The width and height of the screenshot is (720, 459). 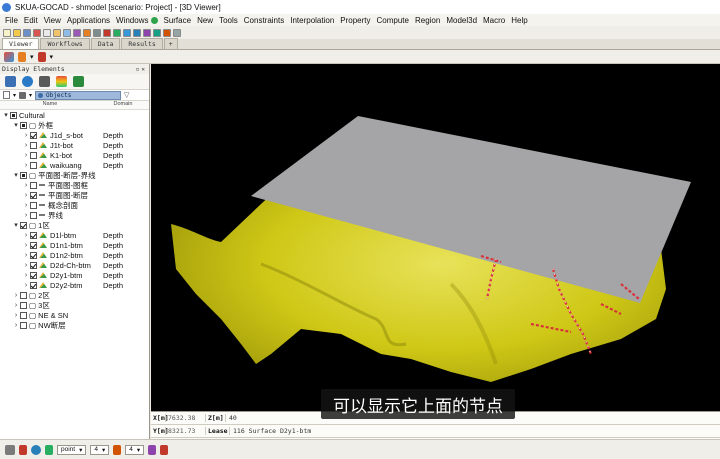 I want to click on paste-icon, so click(x=57, y=32).